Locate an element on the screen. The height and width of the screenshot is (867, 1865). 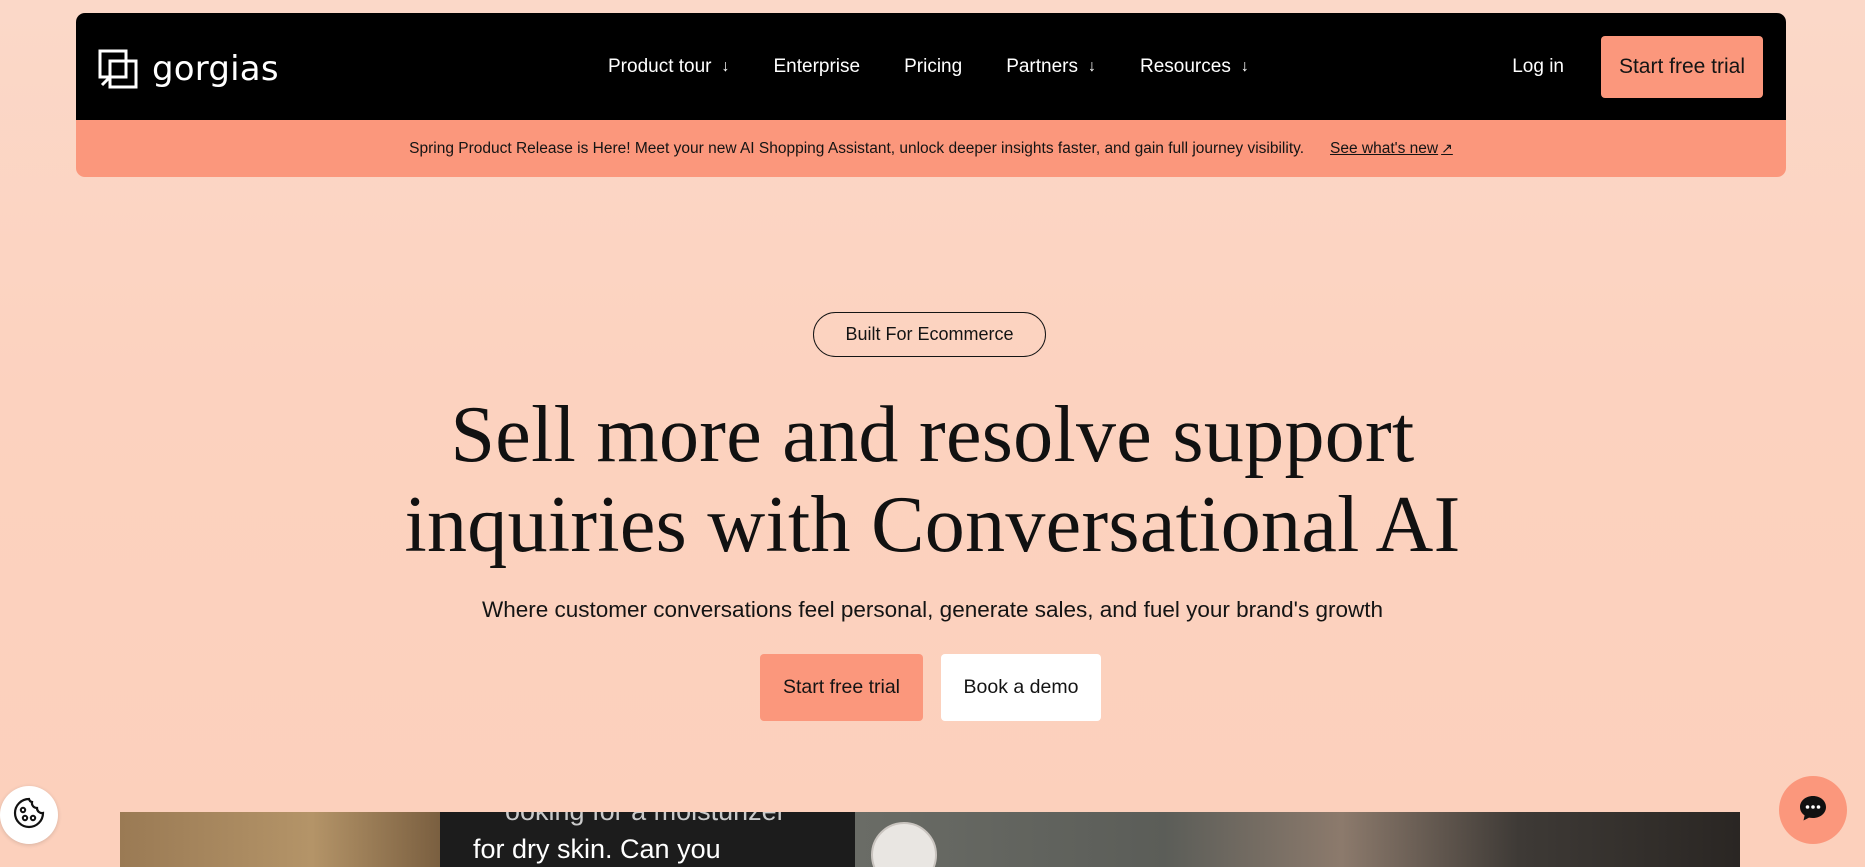
cookie-settings-button is located at coordinates (29, 815).